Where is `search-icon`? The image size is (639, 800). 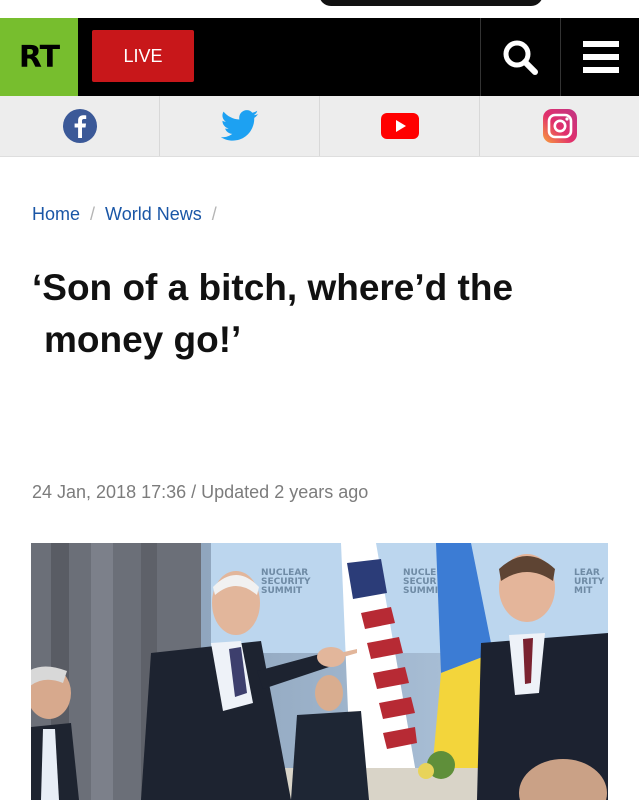
search-icon is located at coordinates (520, 57).